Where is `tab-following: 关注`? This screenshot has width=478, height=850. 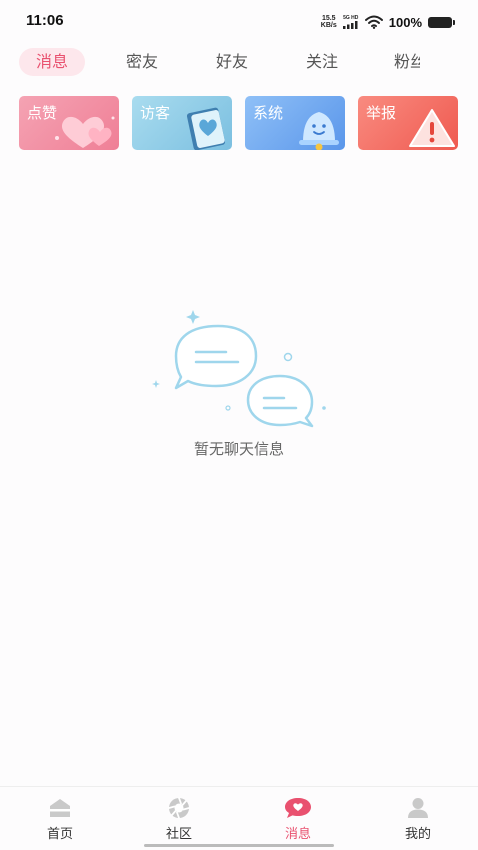
tab-following: 关注 is located at coordinates (322, 62).